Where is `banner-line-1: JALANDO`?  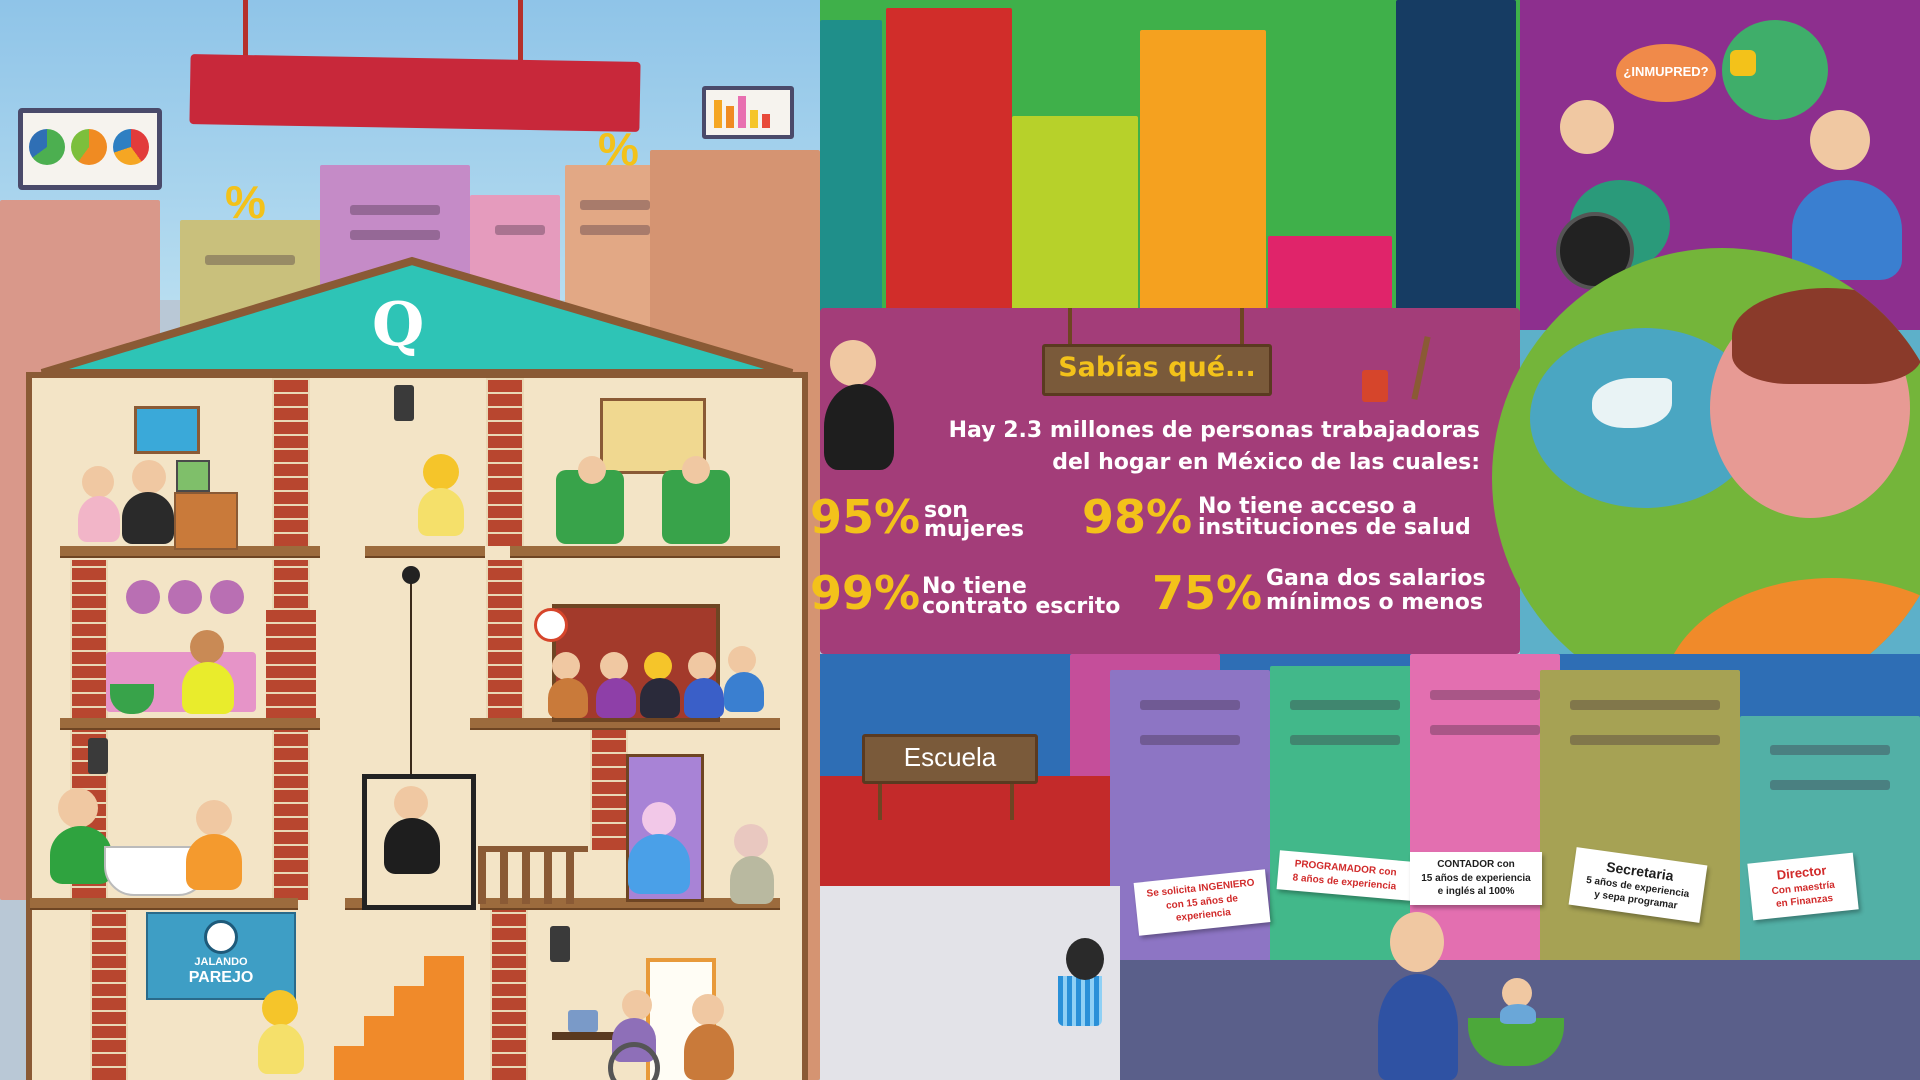 banner-line-1: JALANDO is located at coordinates (221, 962).